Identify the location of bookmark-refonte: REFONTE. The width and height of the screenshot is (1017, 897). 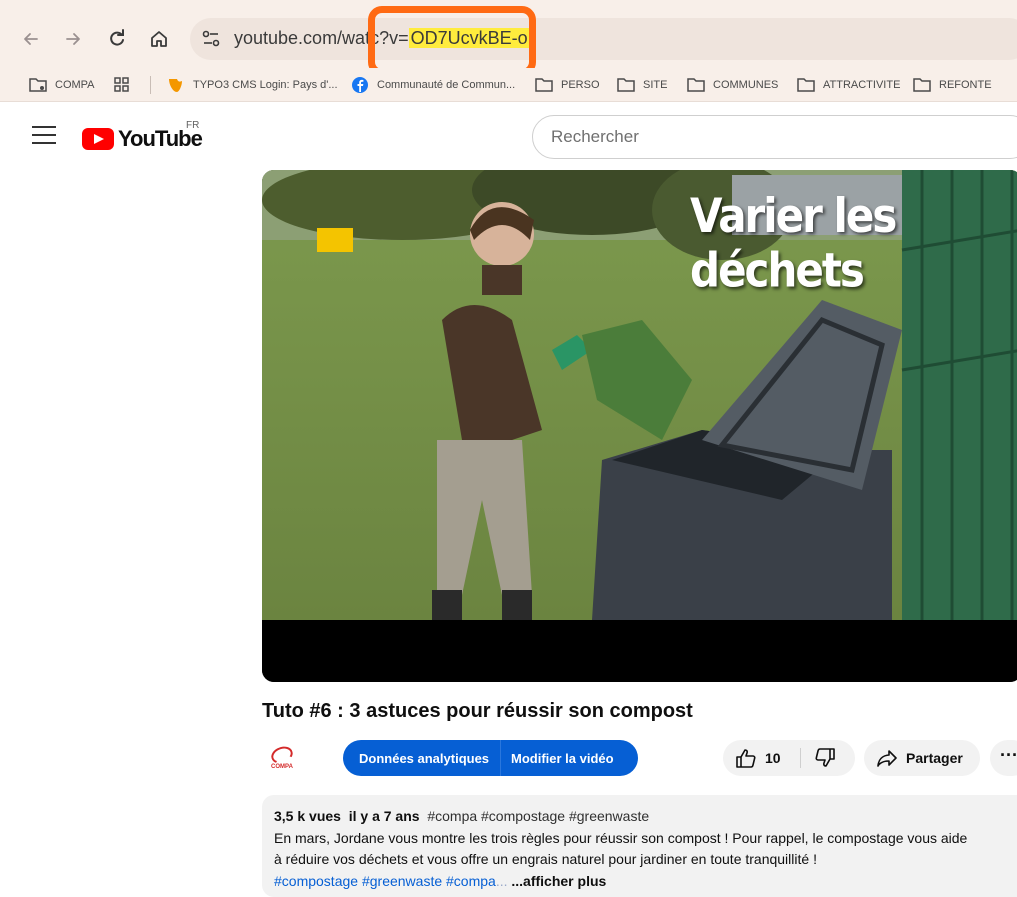
(952, 85).